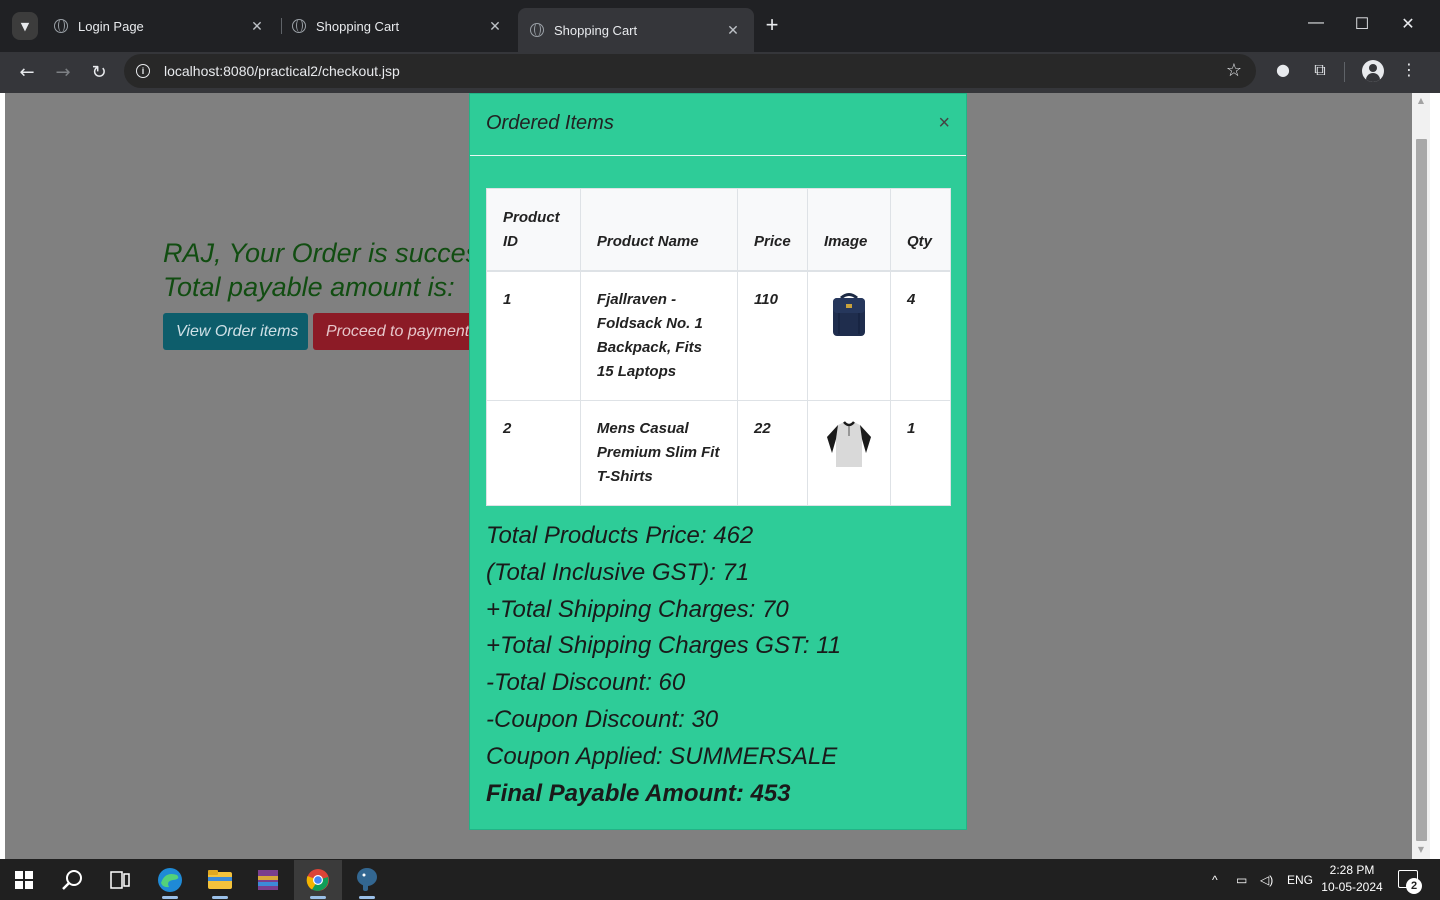 This screenshot has width=1440, height=900. Describe the element at coordinates (63, 72) in the screenshot. I see `forward-icon: →` at that location.